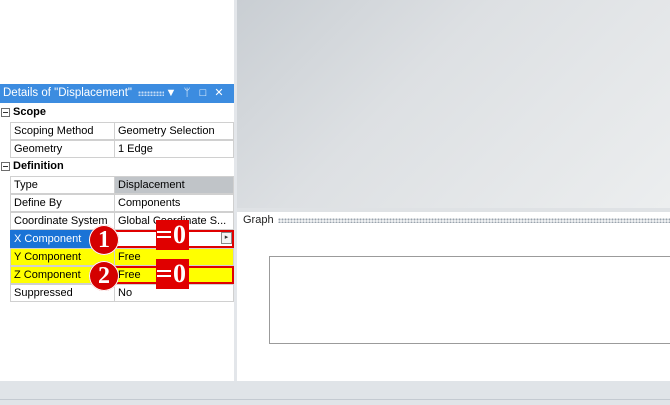 The image size is (670, 405). What do you see at coordinates (172, 235) in the screenshot?
I see `zero-value-callout-1: 0` at bounding box center [172, 235].